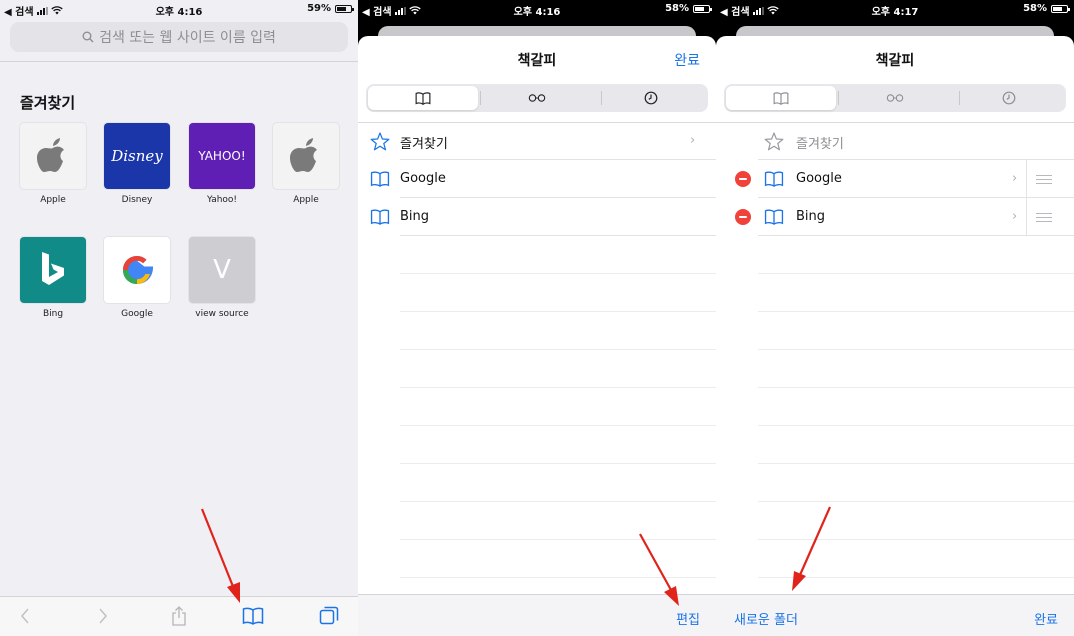  I want to click on google-logo, so click(137, 270).